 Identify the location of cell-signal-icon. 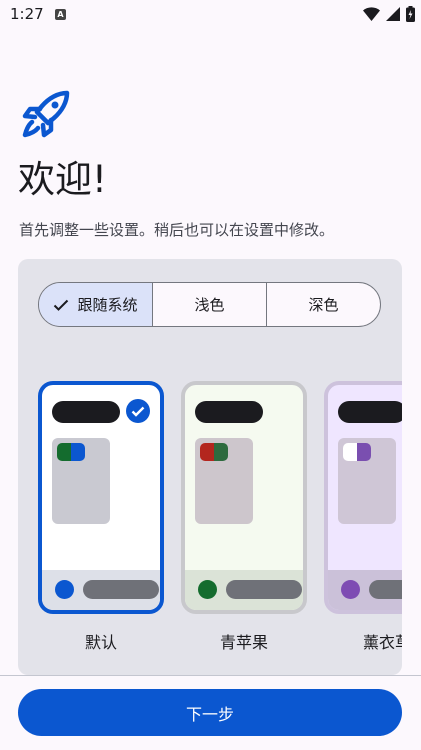
(392, 14).